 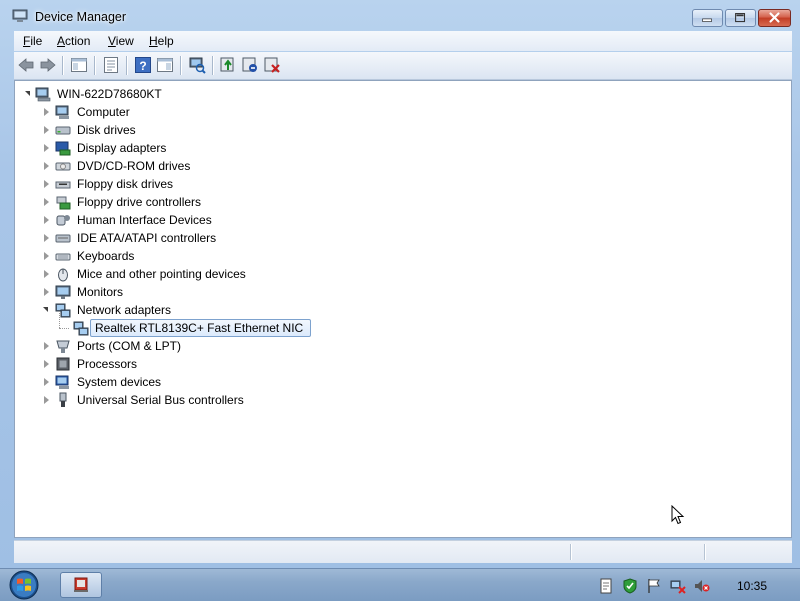 I want to click on tree-category-label: DVD/CD-ROM drives, so click(x=134, y=166).